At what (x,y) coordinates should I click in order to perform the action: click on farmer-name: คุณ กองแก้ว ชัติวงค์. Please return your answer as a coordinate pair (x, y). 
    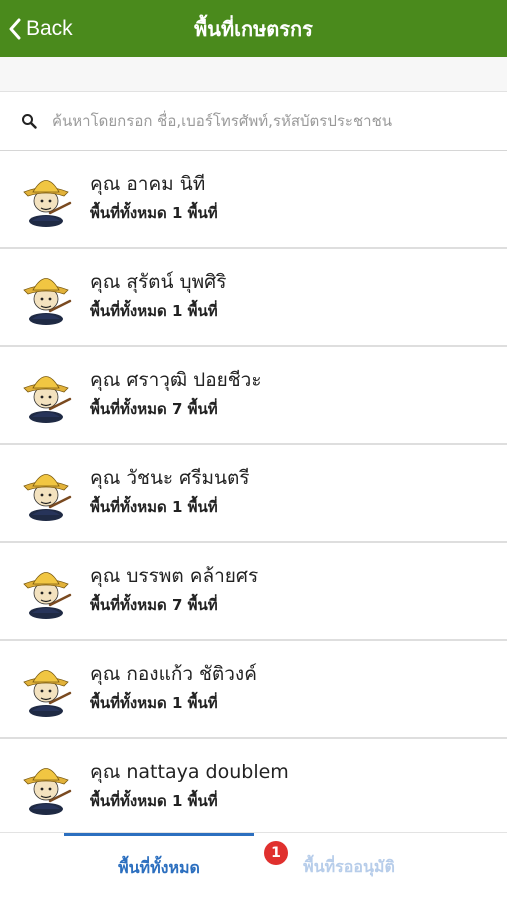
    Looking at the image, I should click on (173, 674).